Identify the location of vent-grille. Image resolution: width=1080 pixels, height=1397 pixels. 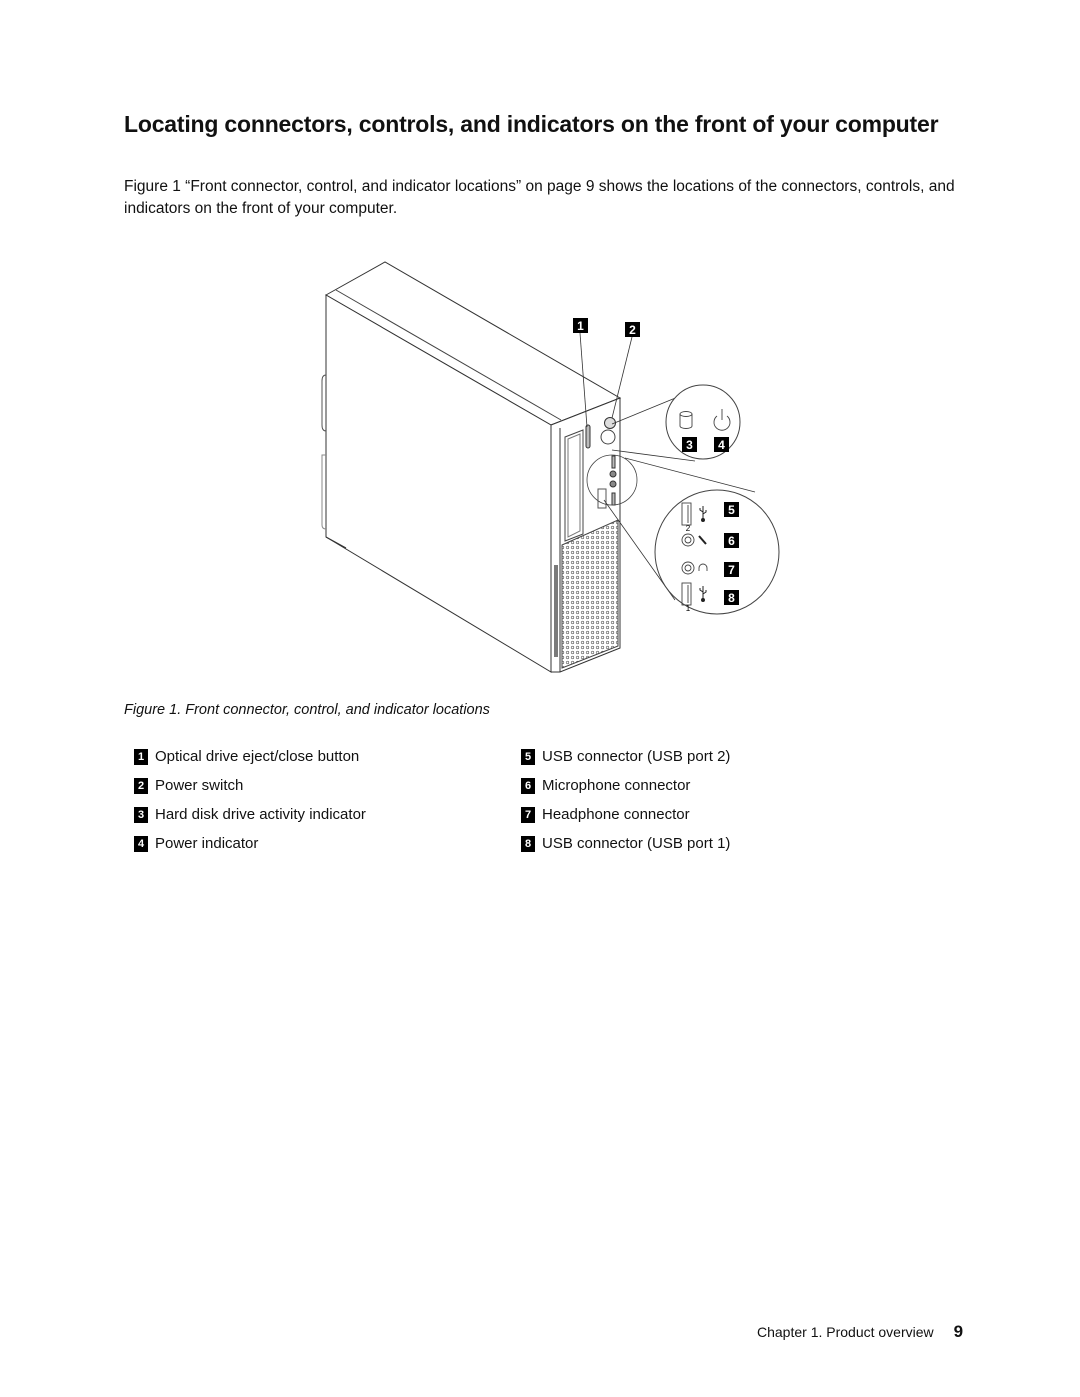
(590, 594).